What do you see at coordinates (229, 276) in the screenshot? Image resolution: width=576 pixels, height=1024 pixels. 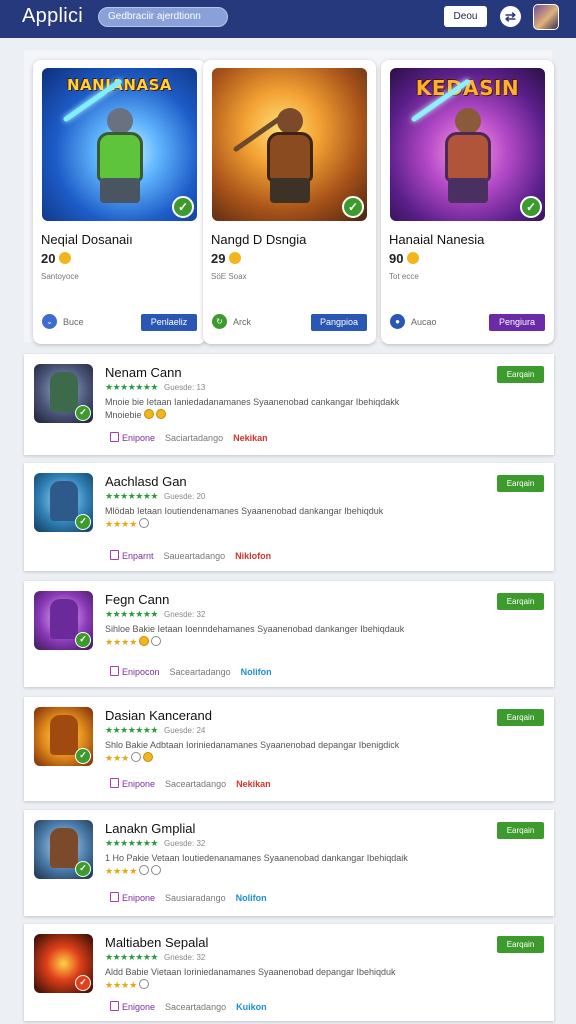 I see `featured-subtitle: SöE Soax` at bounding box center [229, 276].